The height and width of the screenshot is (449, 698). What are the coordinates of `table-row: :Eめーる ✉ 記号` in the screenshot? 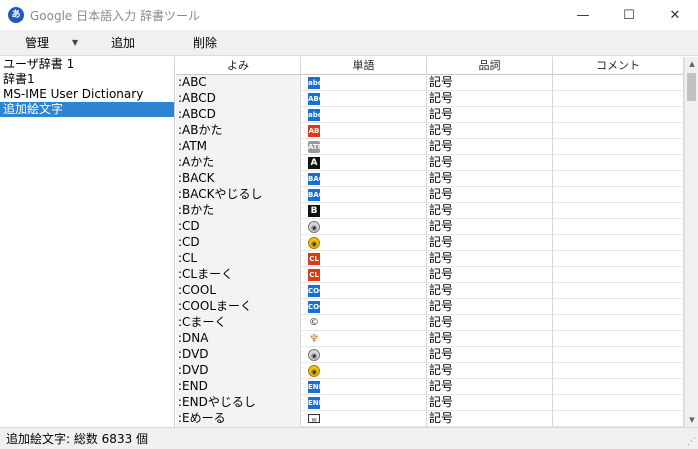 It's located at (430, 419).